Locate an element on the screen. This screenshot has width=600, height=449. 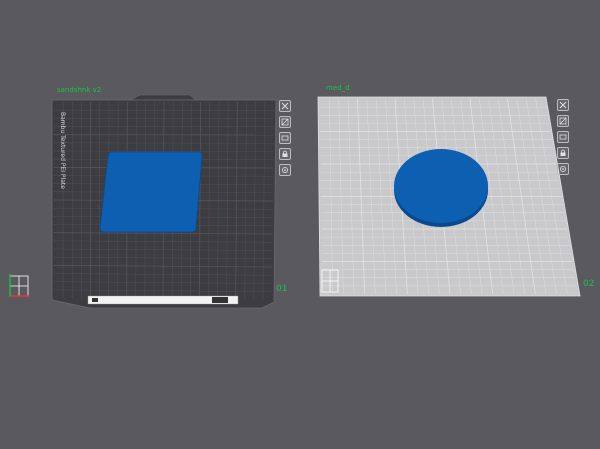
plate-2-orient-button is located at coordinates (563, 137).